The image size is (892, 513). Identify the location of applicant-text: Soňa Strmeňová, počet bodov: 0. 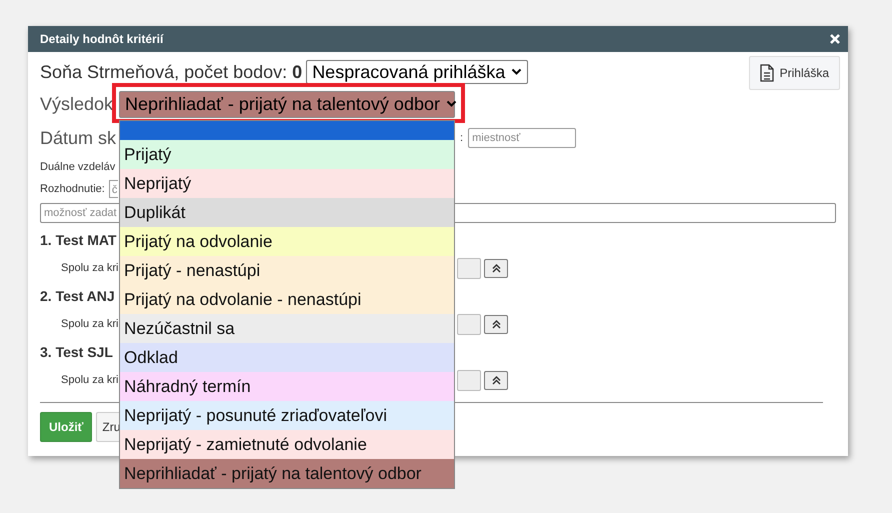
(171, 72).